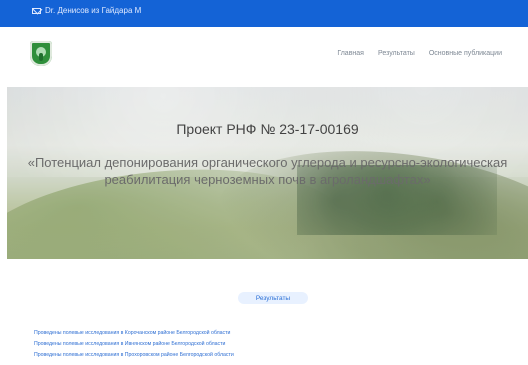 This screenshot has height=365, width=528. What do you see at coordinates (396, 53) in the screenshot?
I see `nav-results: Результаты` at bounding box center [396, 53].